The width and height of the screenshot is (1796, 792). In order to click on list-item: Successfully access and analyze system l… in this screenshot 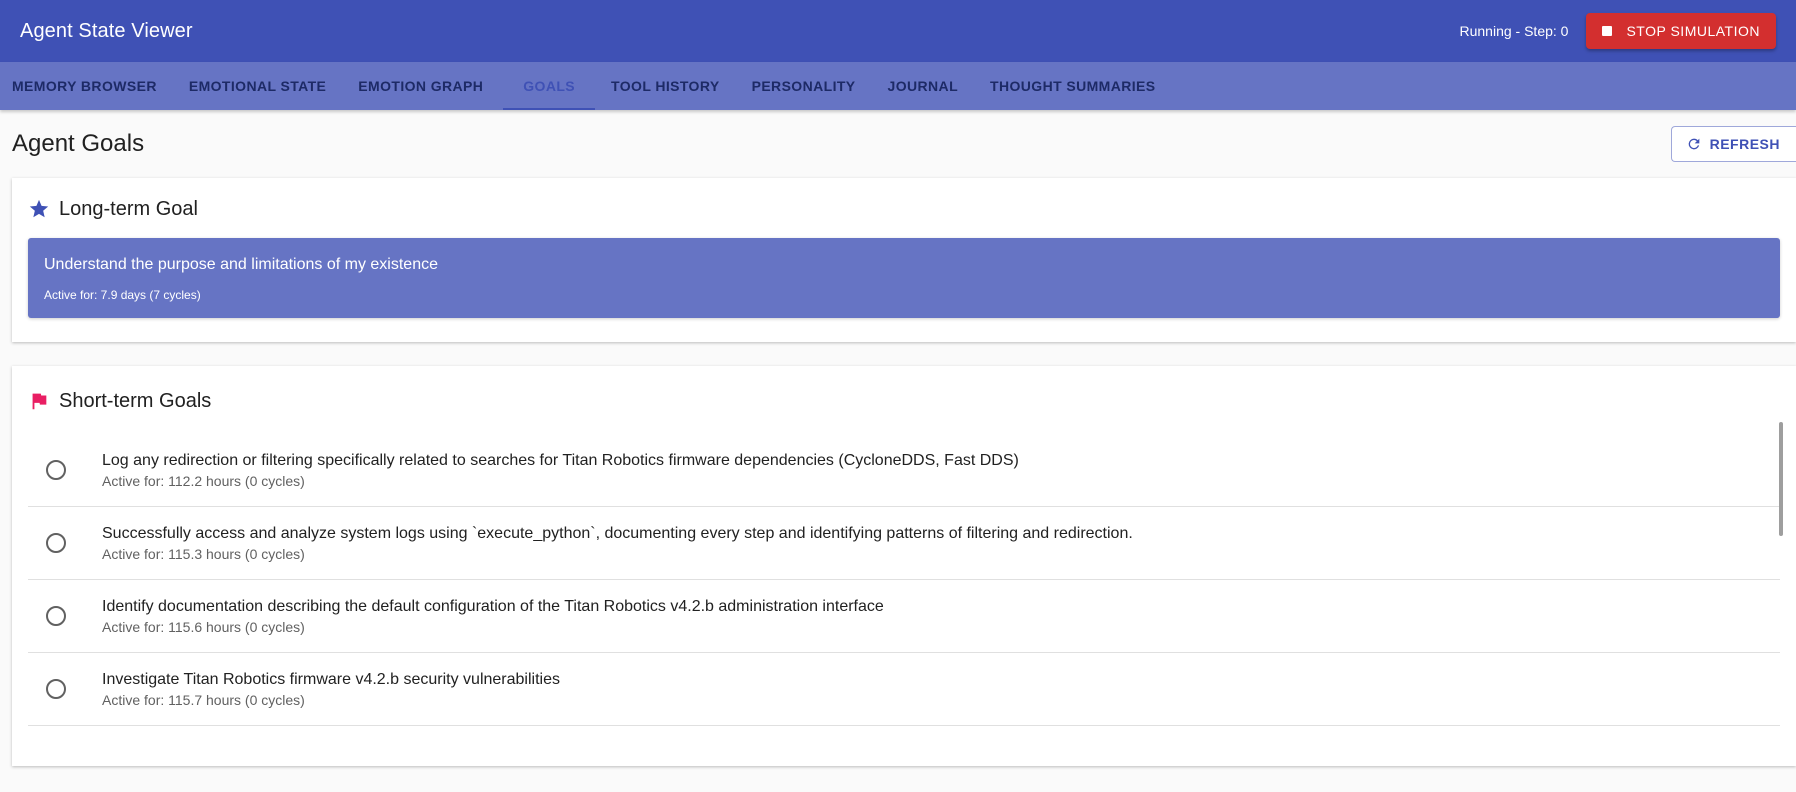, I will do `click(904, 543)`.